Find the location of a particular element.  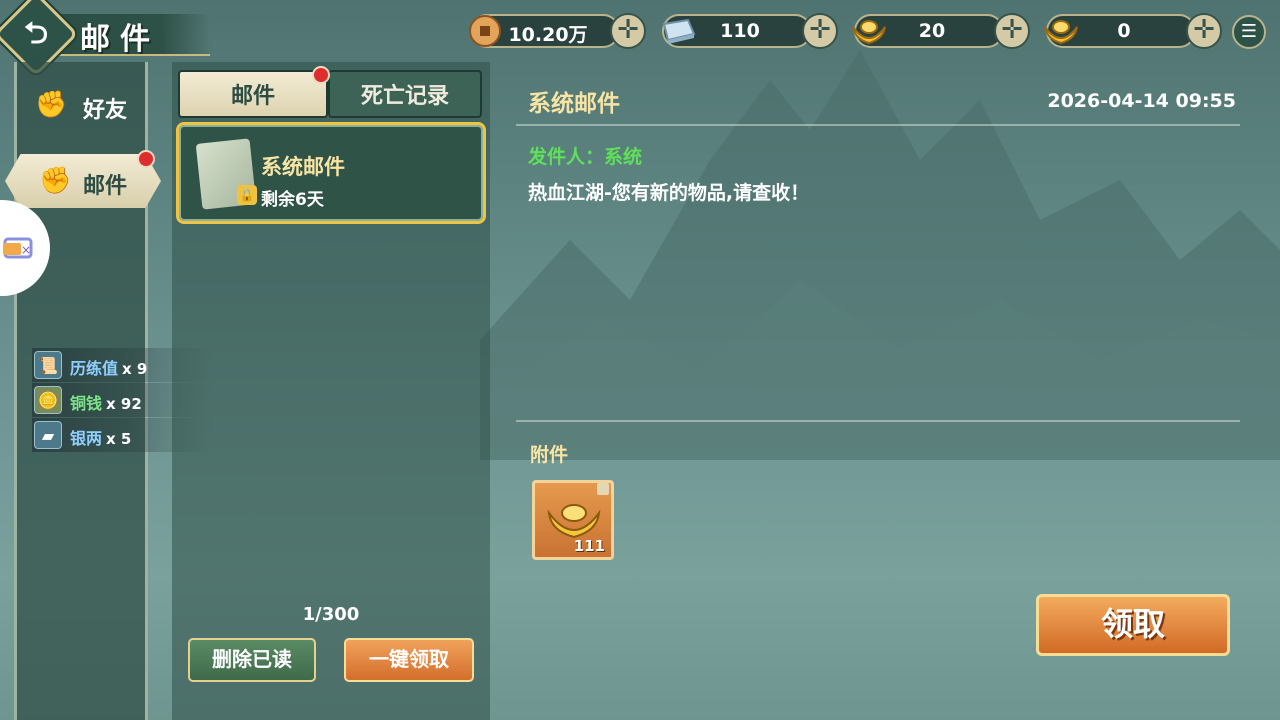

reward-count: x 92 is located at coordinates (124, 404).